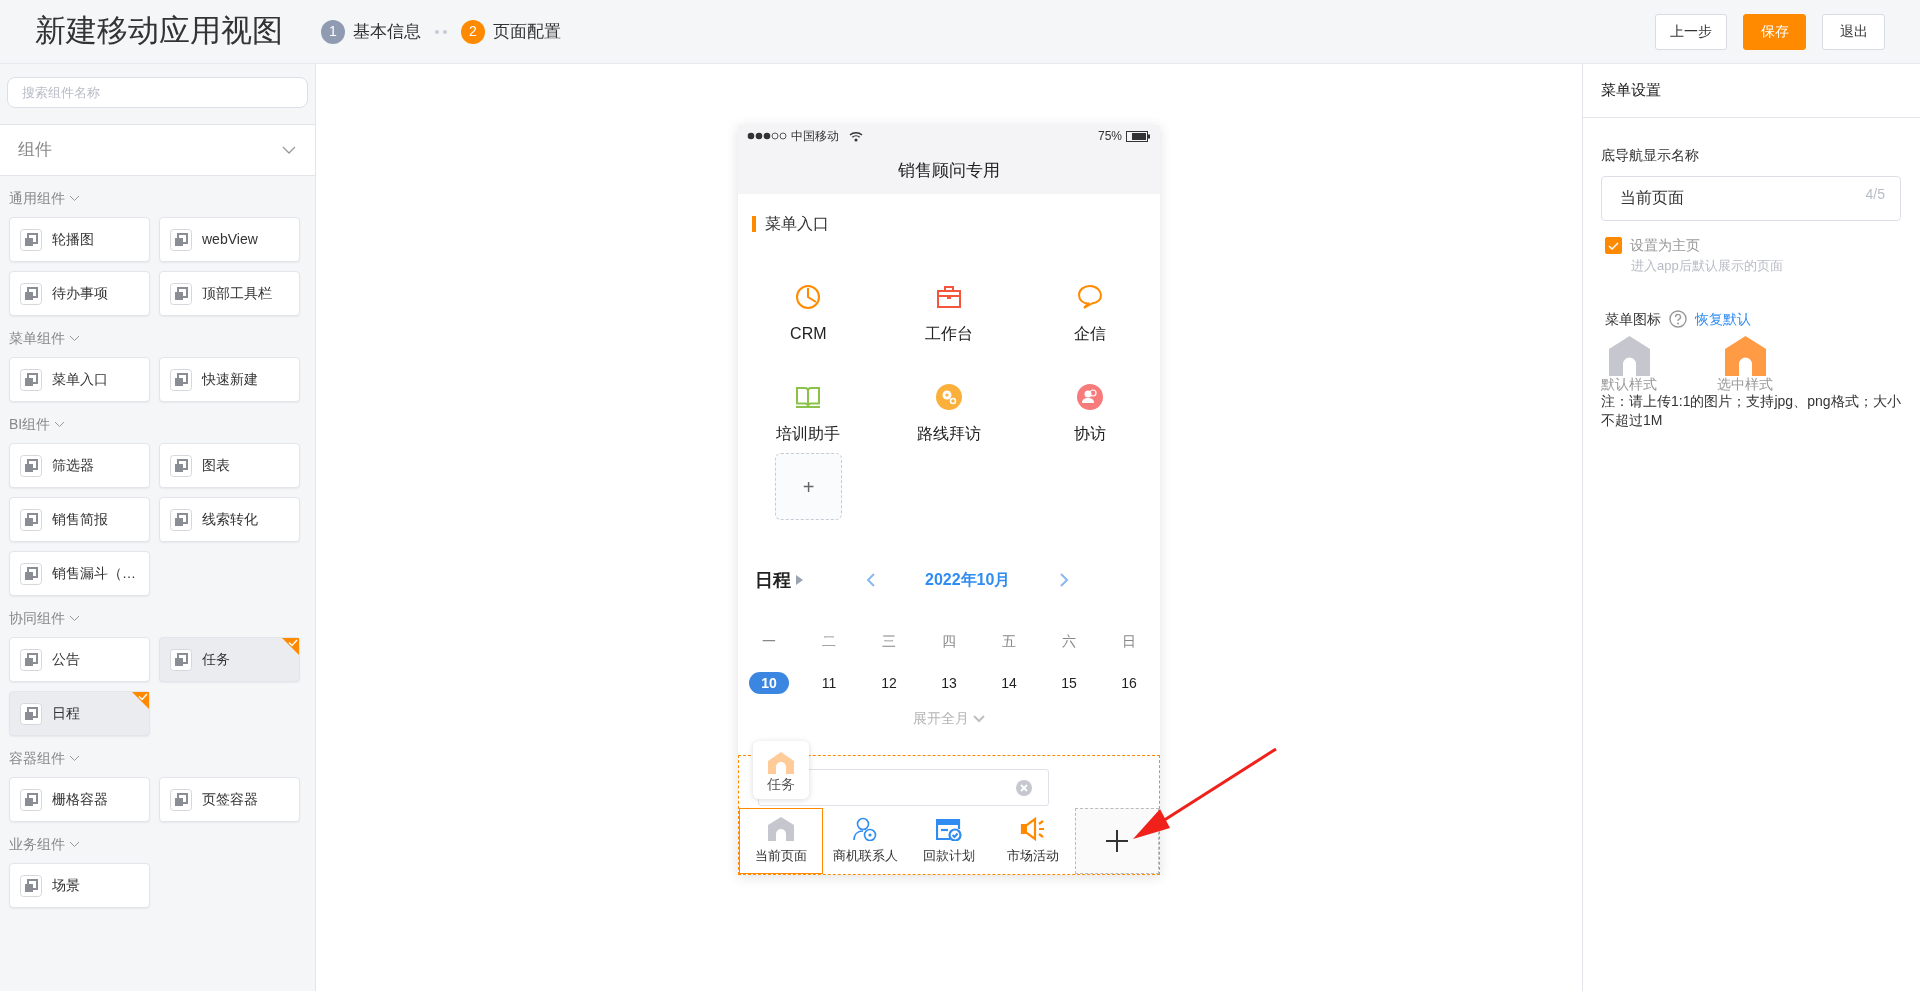 This screenshot has height=991, width=1920. Describe the element at coordinates (157, 92) in the screenshot. I see `search-field: 搜索组件名称` at that location.